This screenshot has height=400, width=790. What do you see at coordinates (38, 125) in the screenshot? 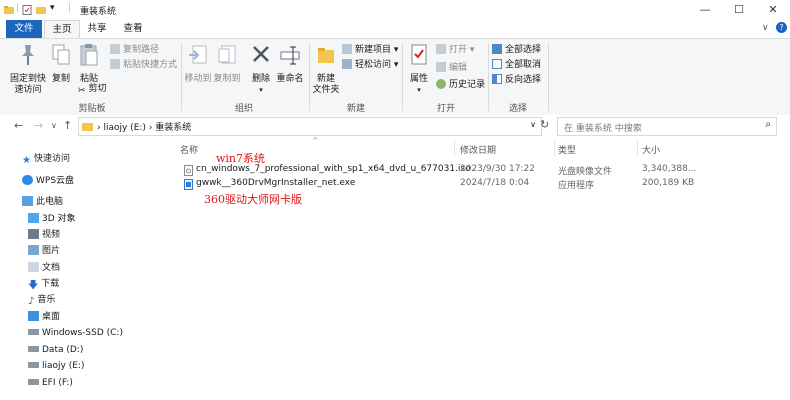
I see `forward-arrow-icon: →` at bounding box center [38, 125].